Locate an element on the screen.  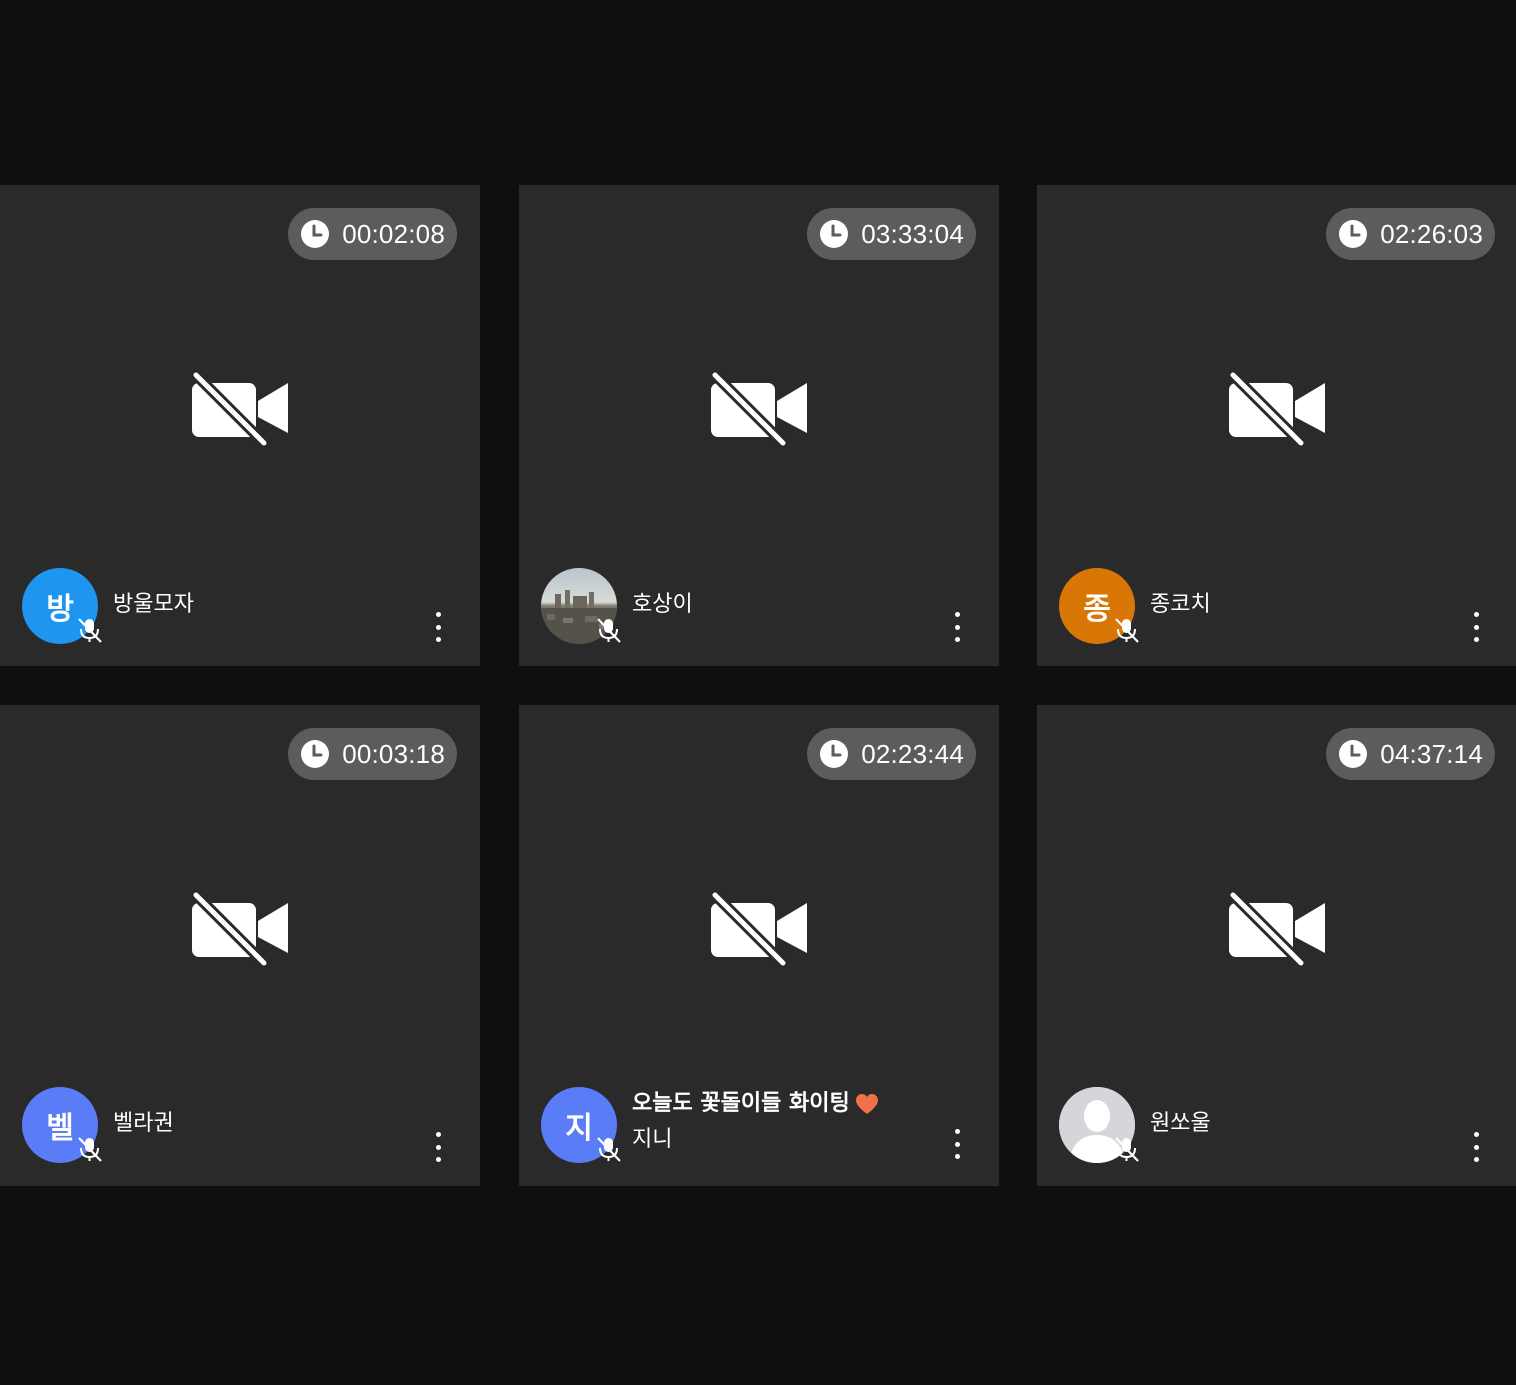
call-timer: 02:26:03 is located at coordinates (1410, 234).